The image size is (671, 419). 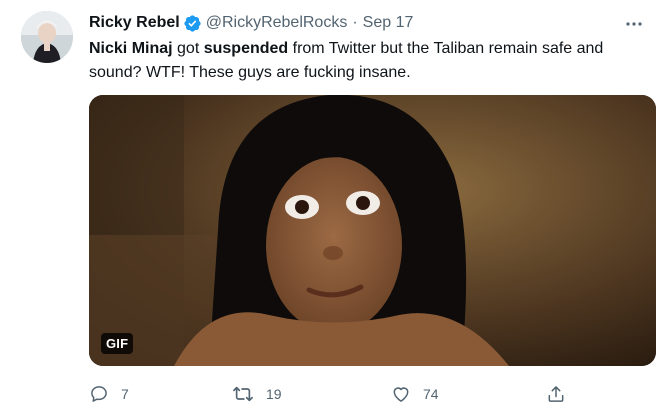 I want to click on tweet-text-segment: got, so click(x=188, y=48).